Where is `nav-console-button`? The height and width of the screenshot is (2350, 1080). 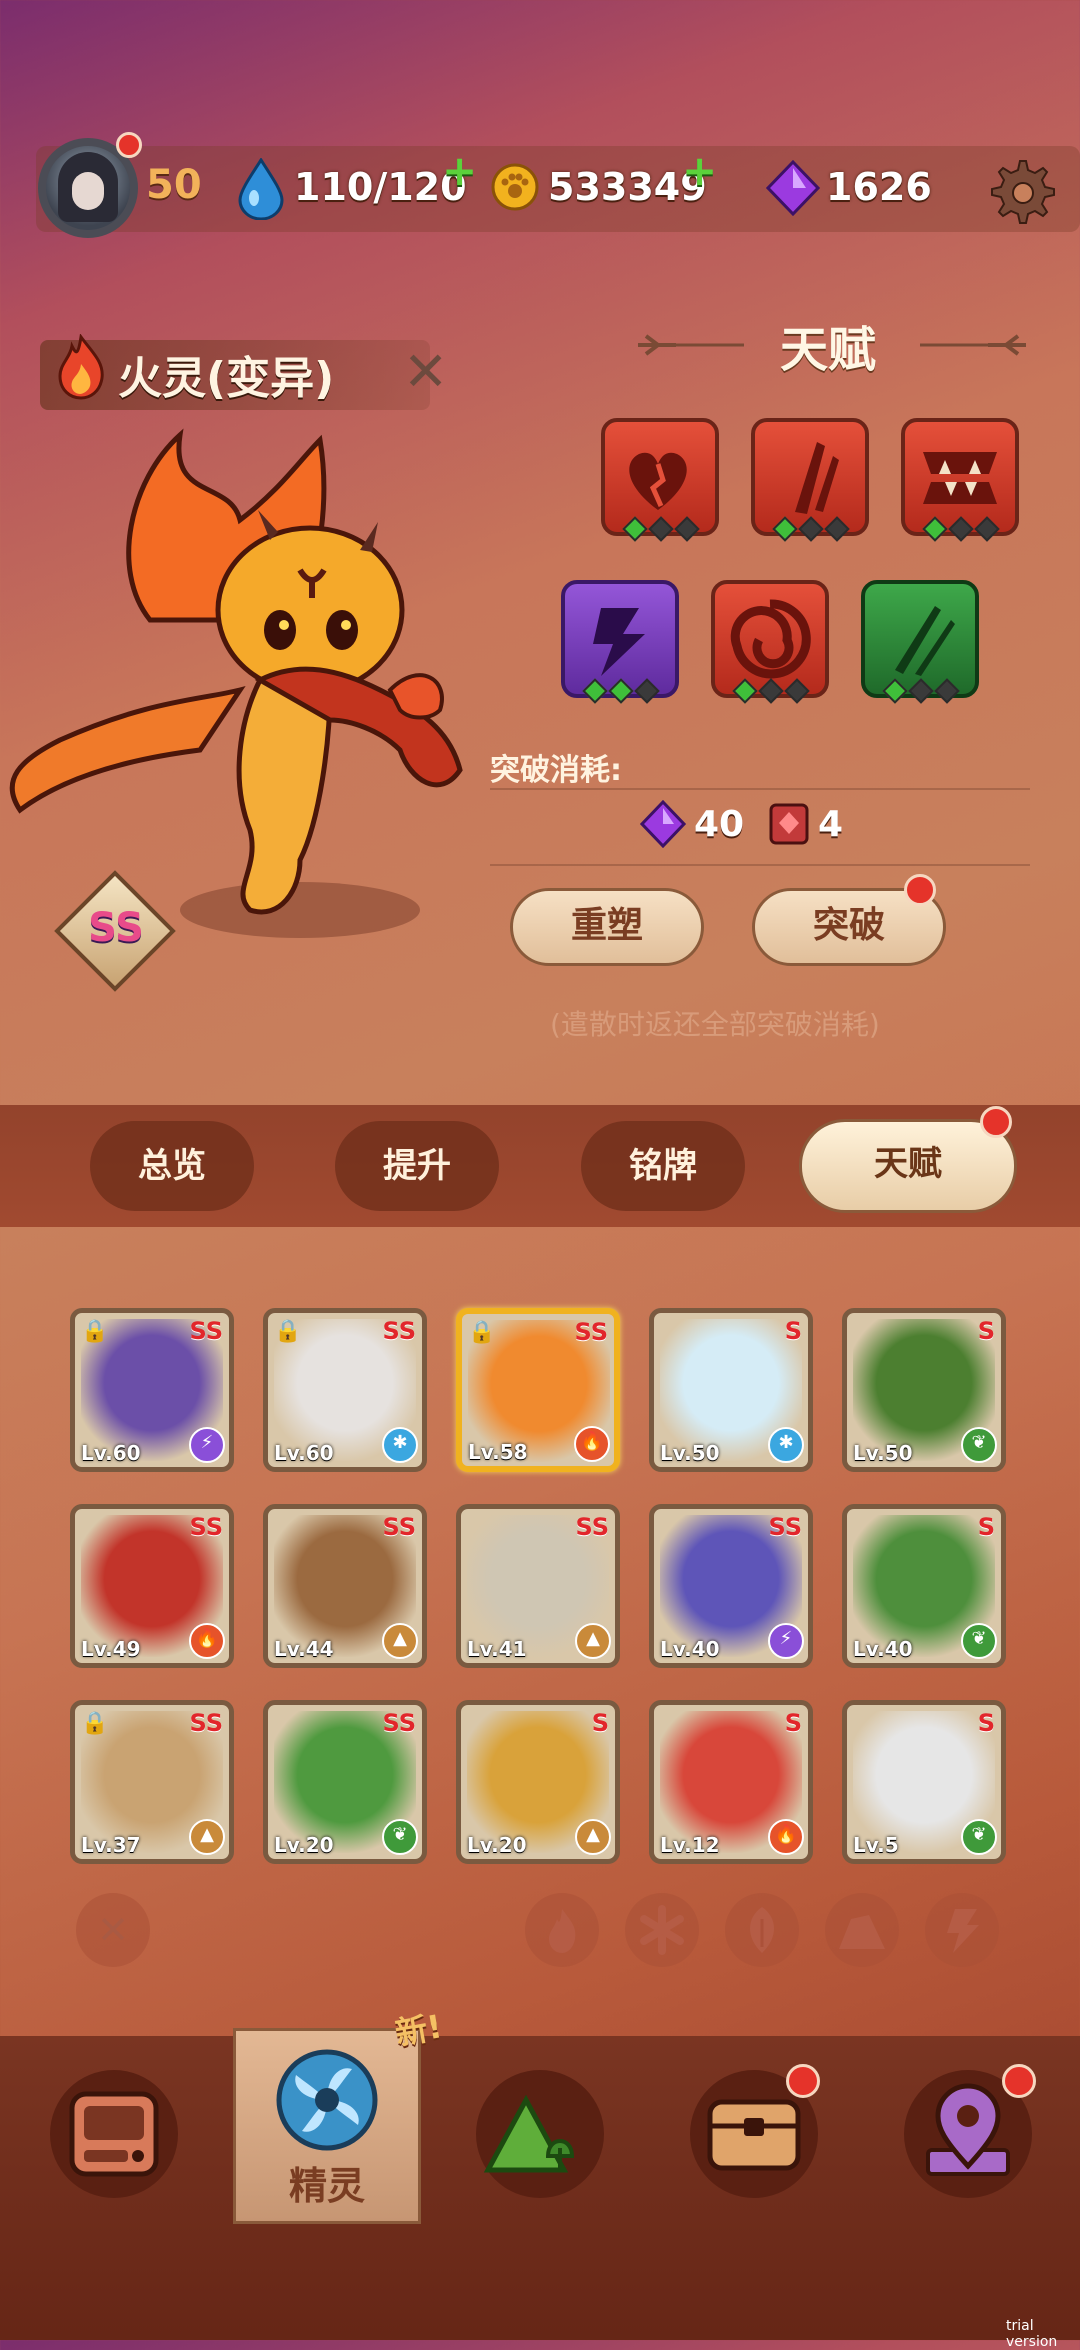 nav-console-button is located at coordinates (114, 2134).